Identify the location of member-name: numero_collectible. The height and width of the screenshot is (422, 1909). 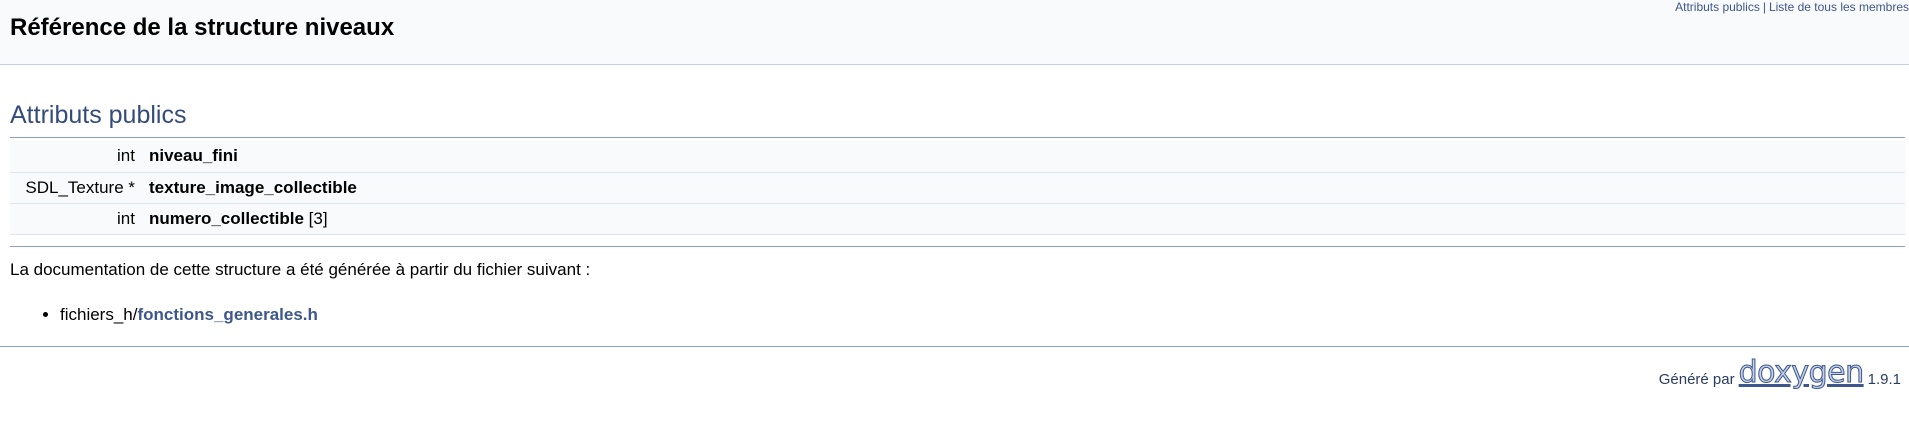
(226, 218).